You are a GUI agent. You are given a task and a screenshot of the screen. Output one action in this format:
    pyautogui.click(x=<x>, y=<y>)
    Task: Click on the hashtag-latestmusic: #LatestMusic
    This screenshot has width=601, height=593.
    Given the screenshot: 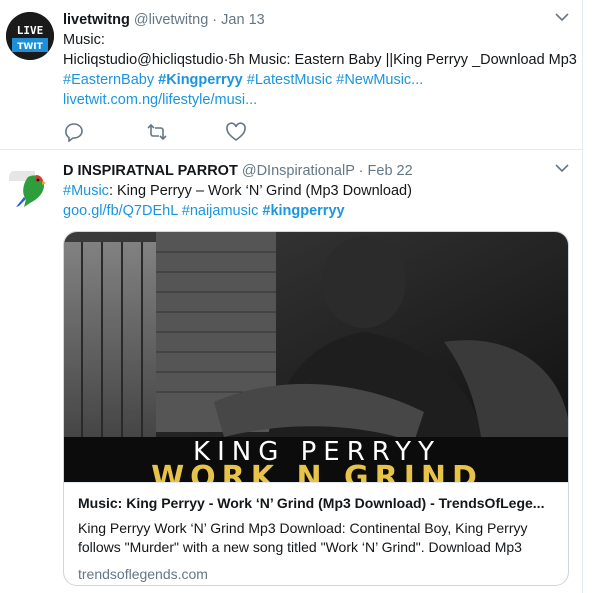 What is the action you would take?
    pyautogui.click(x=289, y=80)
    